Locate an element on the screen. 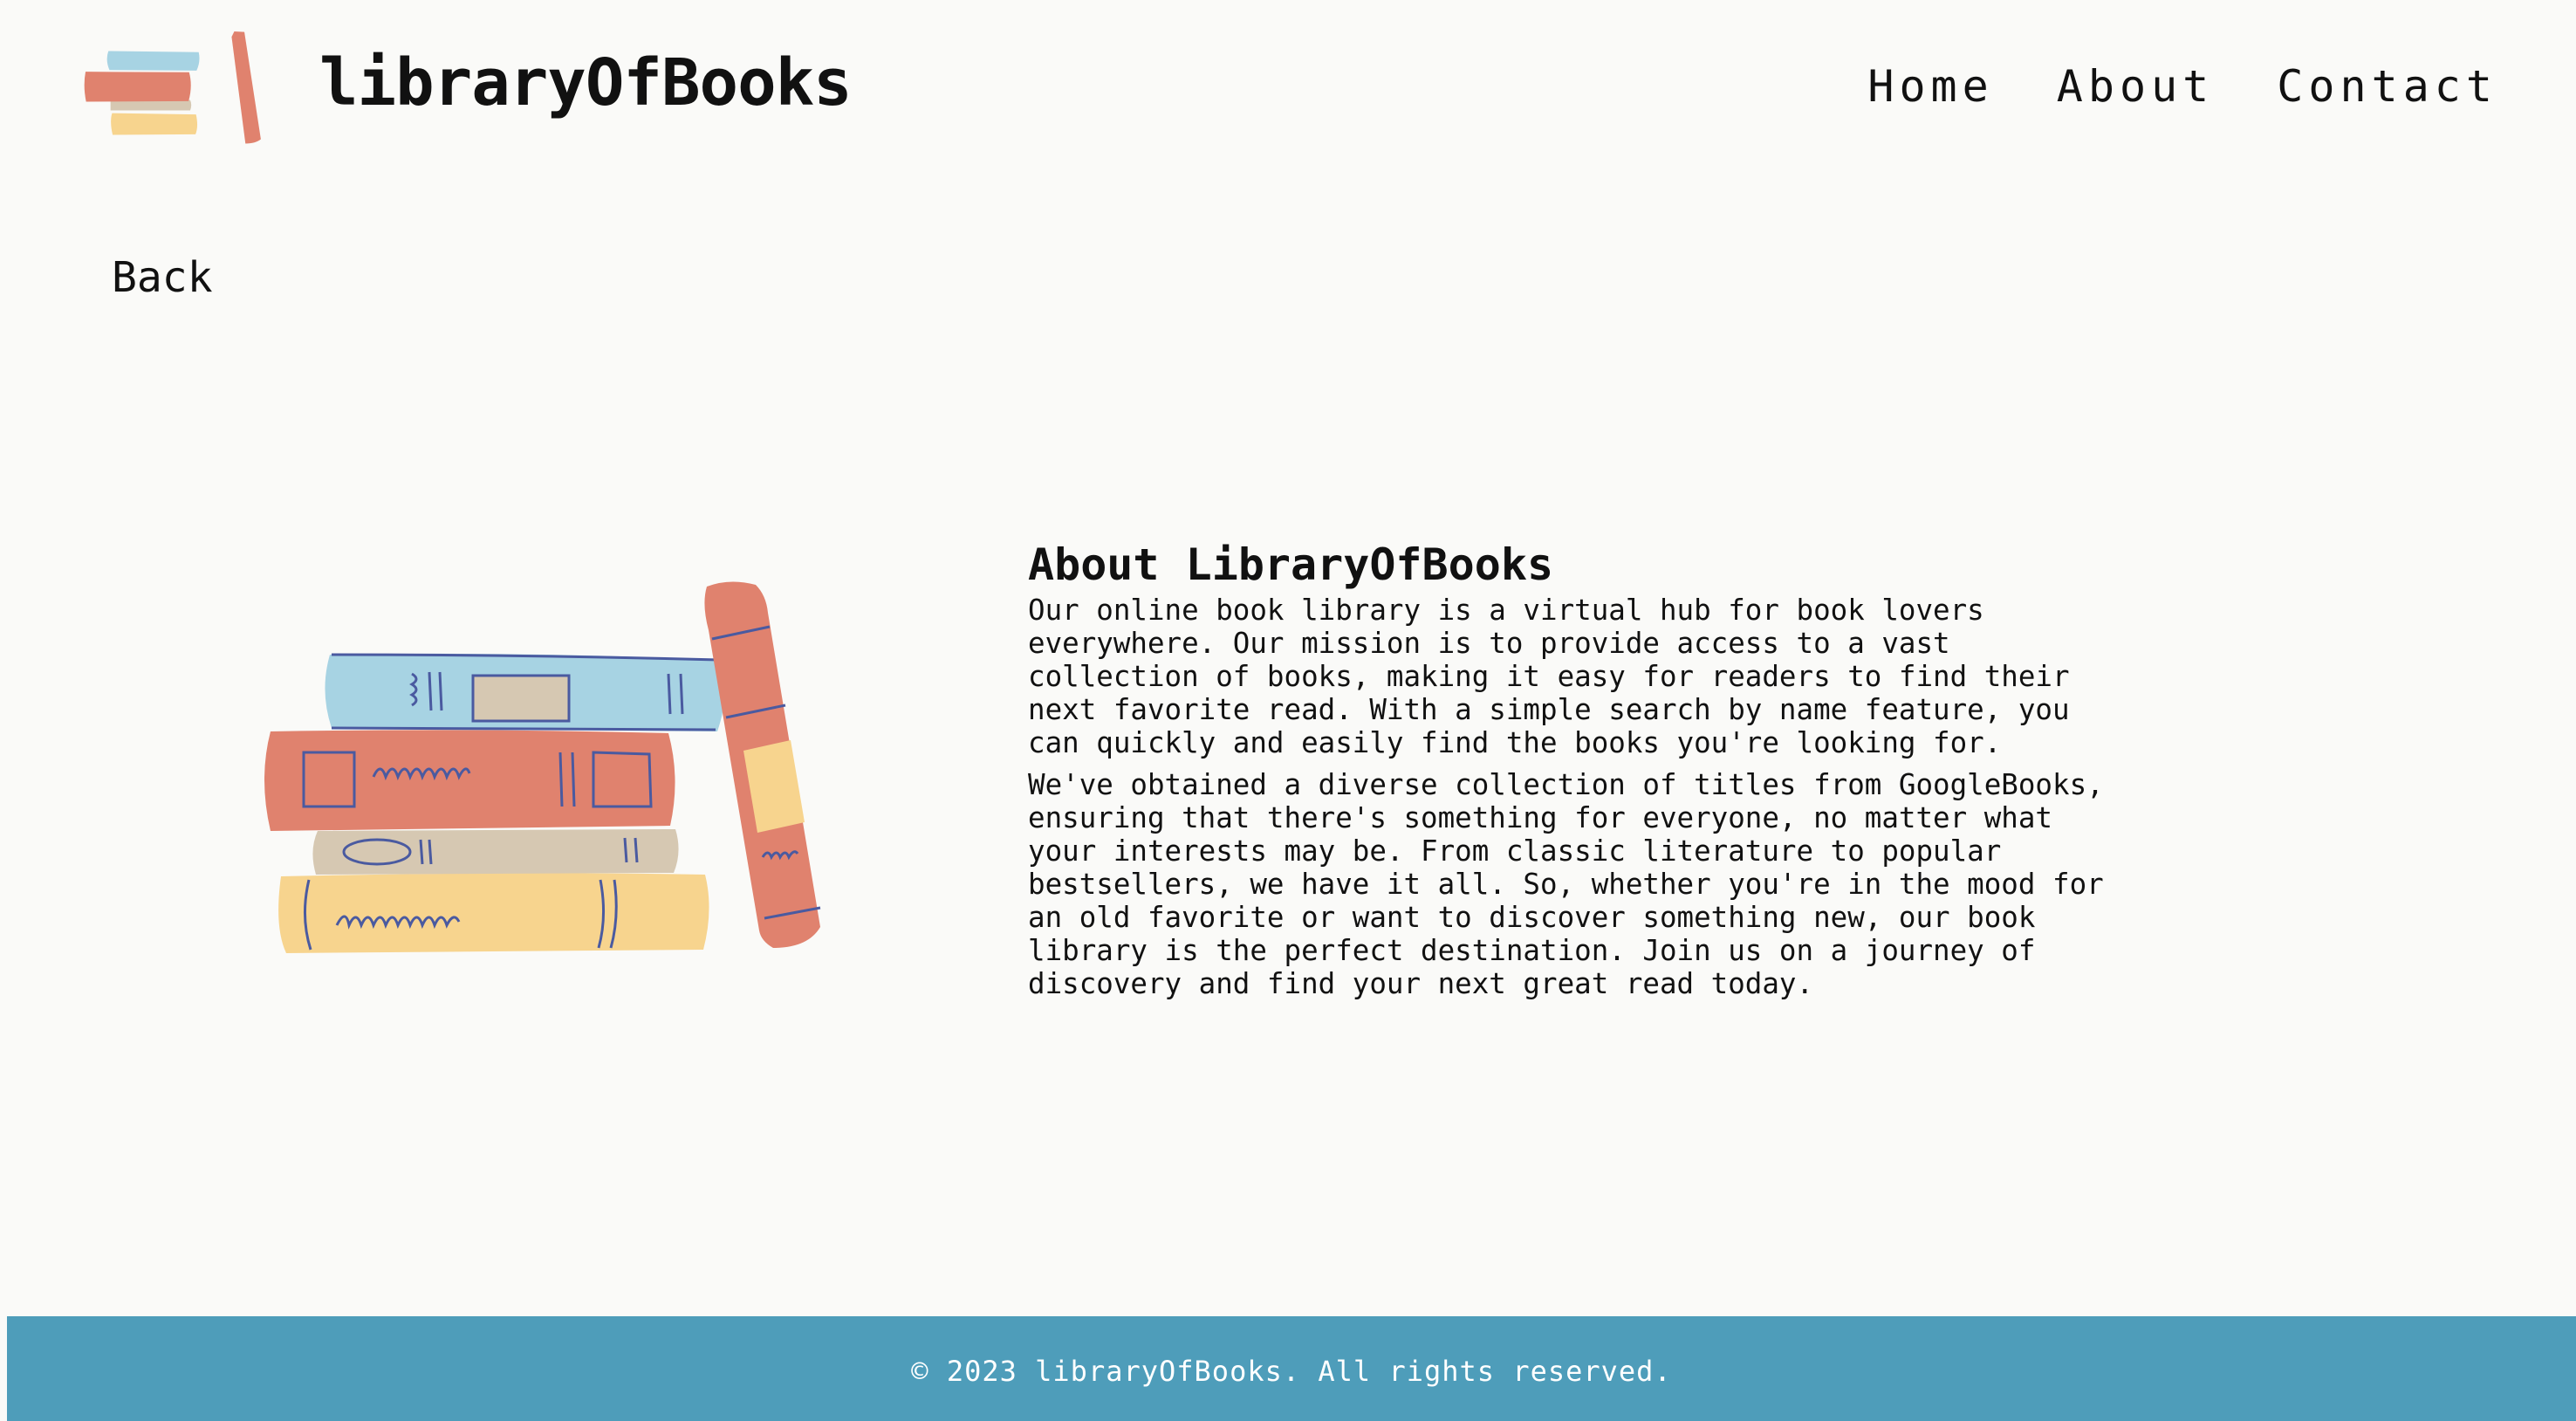 This screenshot has width=2576, height=1421. brand-title: libraryOfBooks is located at coordinates (586, 82).